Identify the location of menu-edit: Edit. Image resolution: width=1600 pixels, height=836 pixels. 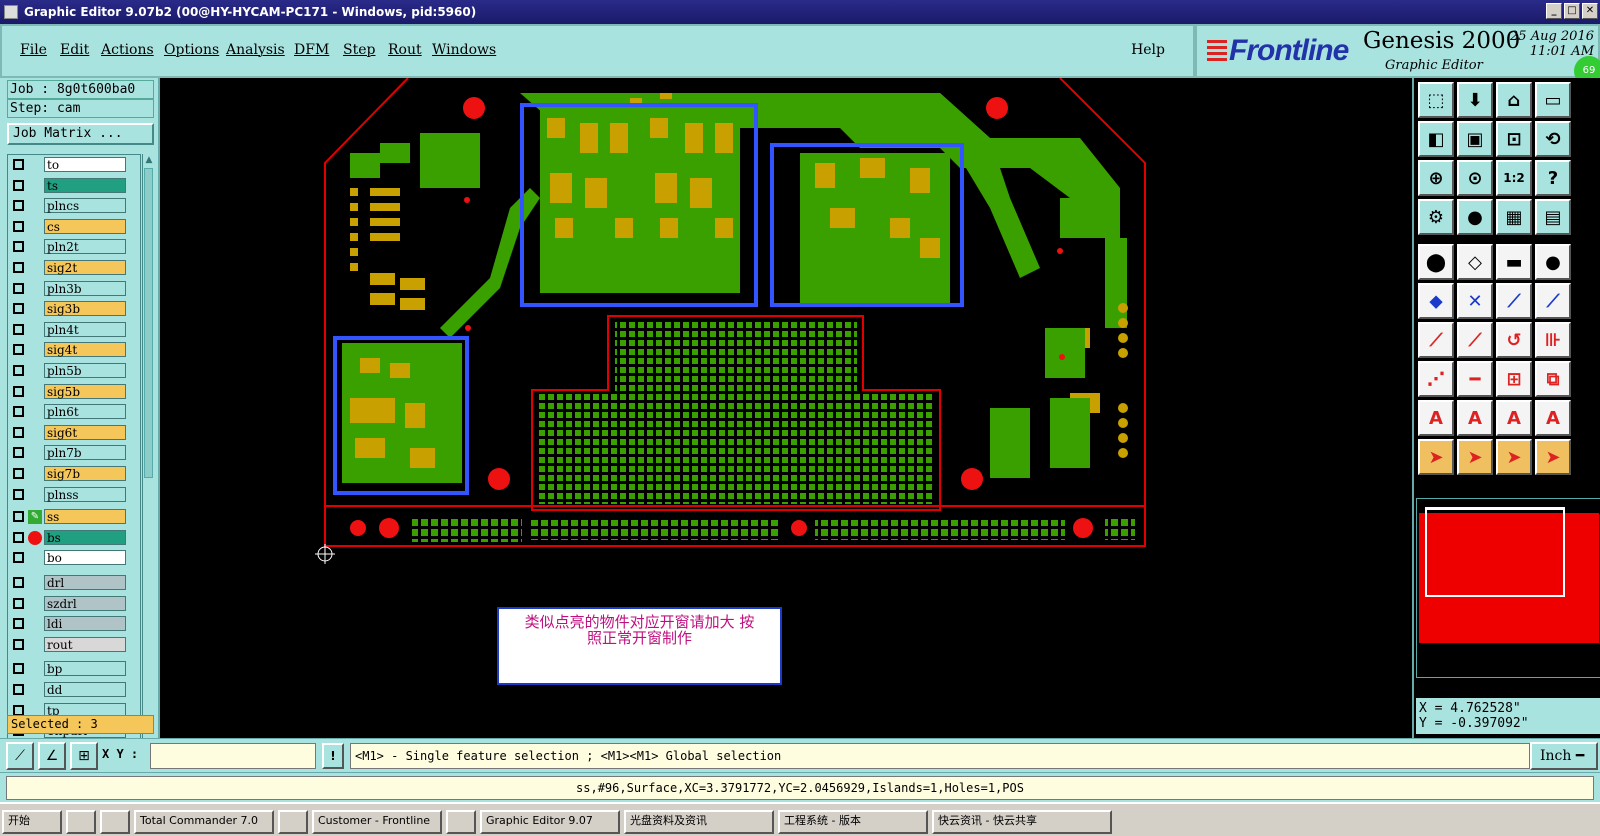
(74, 50).